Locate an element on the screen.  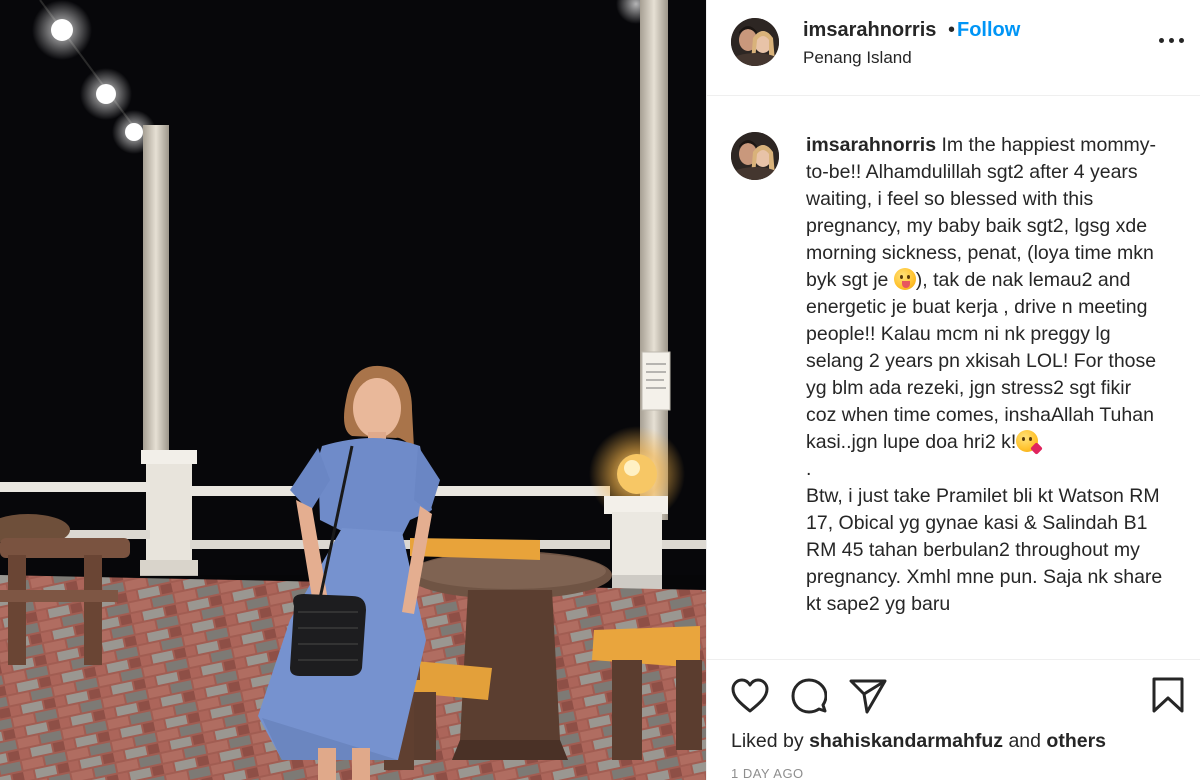
liked-by-user-link: shahiskandarmahfuz is located at coordinates (906, 741).